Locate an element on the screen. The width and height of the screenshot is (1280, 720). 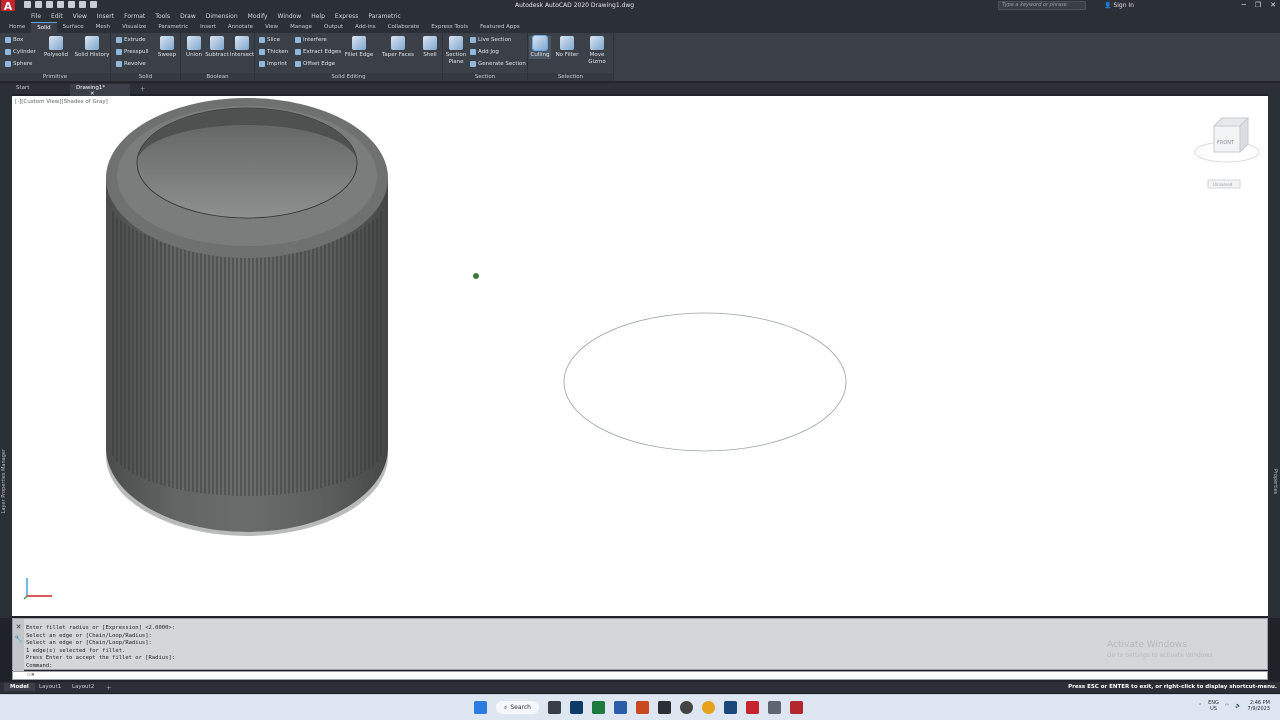
live-section-button: Live Section is located at coordinates (490, 40).